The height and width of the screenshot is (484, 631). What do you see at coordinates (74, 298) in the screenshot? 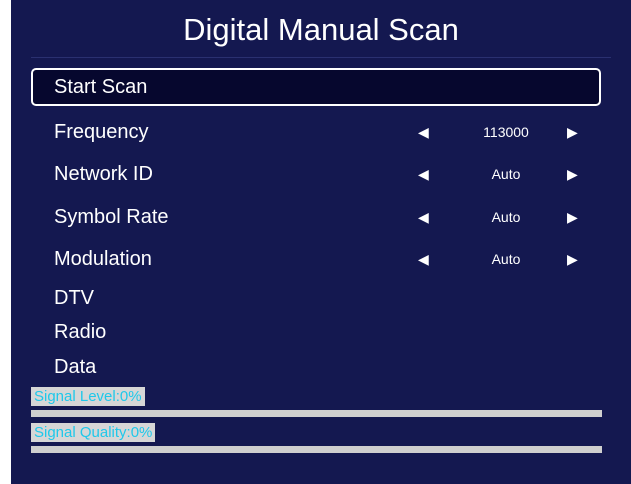
I see `dtv-label: DTV` at bounding box center [74, 298].